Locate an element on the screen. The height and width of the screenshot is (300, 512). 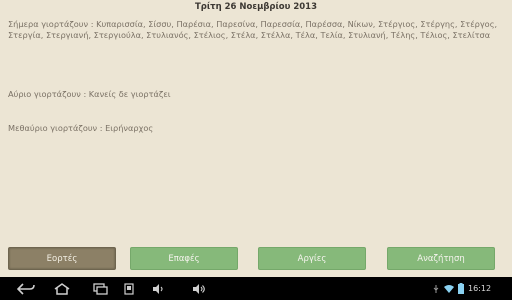
celebrations-button: Εορτές is located at coordinates (62, 258).